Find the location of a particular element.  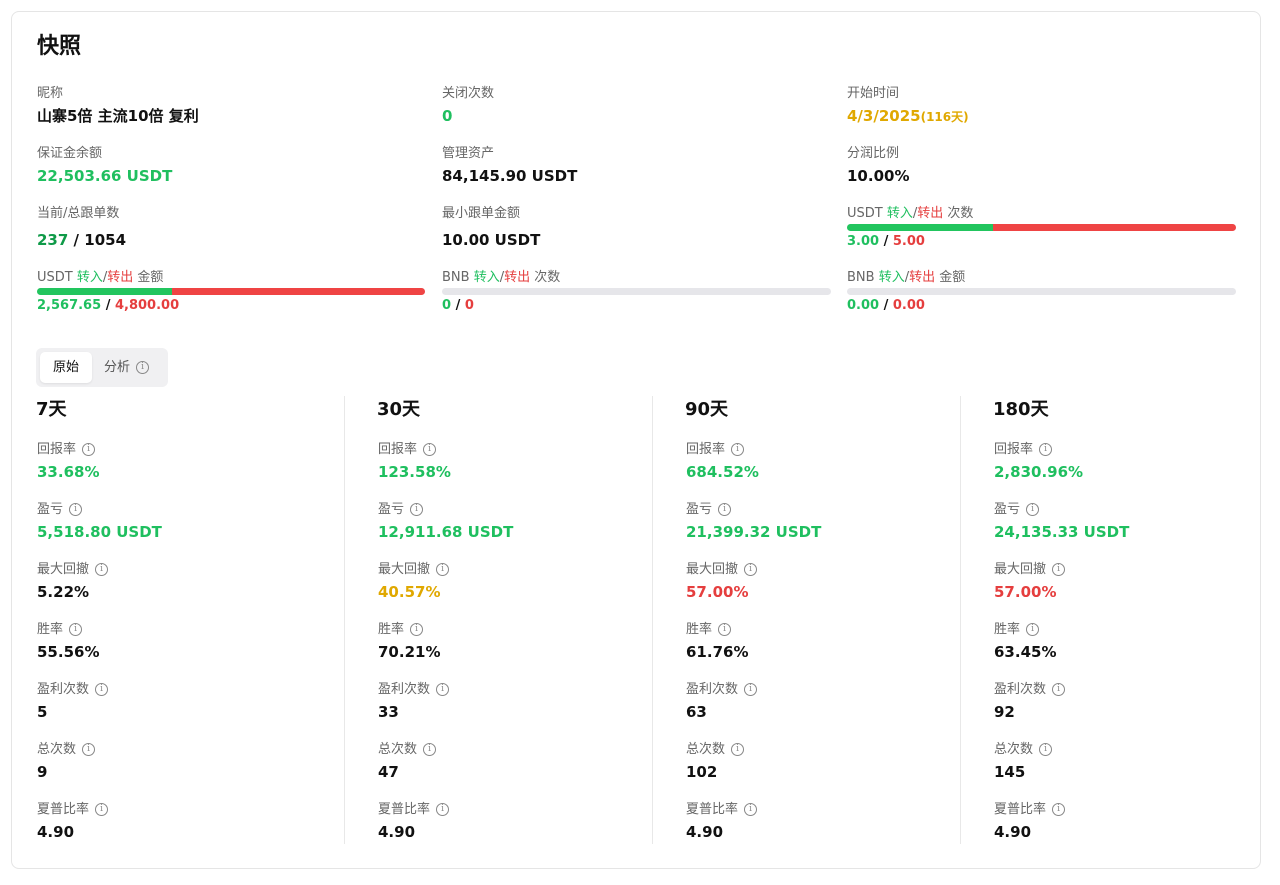

usdt-transfer-count-bar is located at coordinates (1041, 227).